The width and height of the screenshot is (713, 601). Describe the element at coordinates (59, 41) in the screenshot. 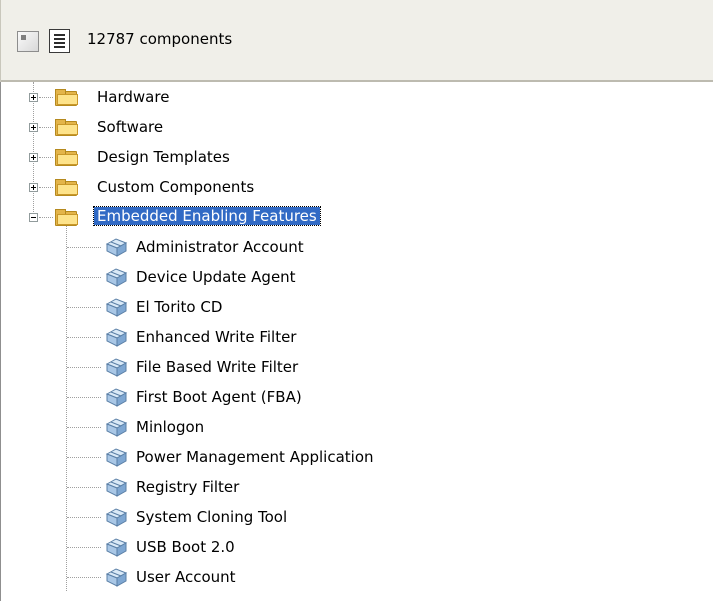

I see `list-view-icon` at that location.